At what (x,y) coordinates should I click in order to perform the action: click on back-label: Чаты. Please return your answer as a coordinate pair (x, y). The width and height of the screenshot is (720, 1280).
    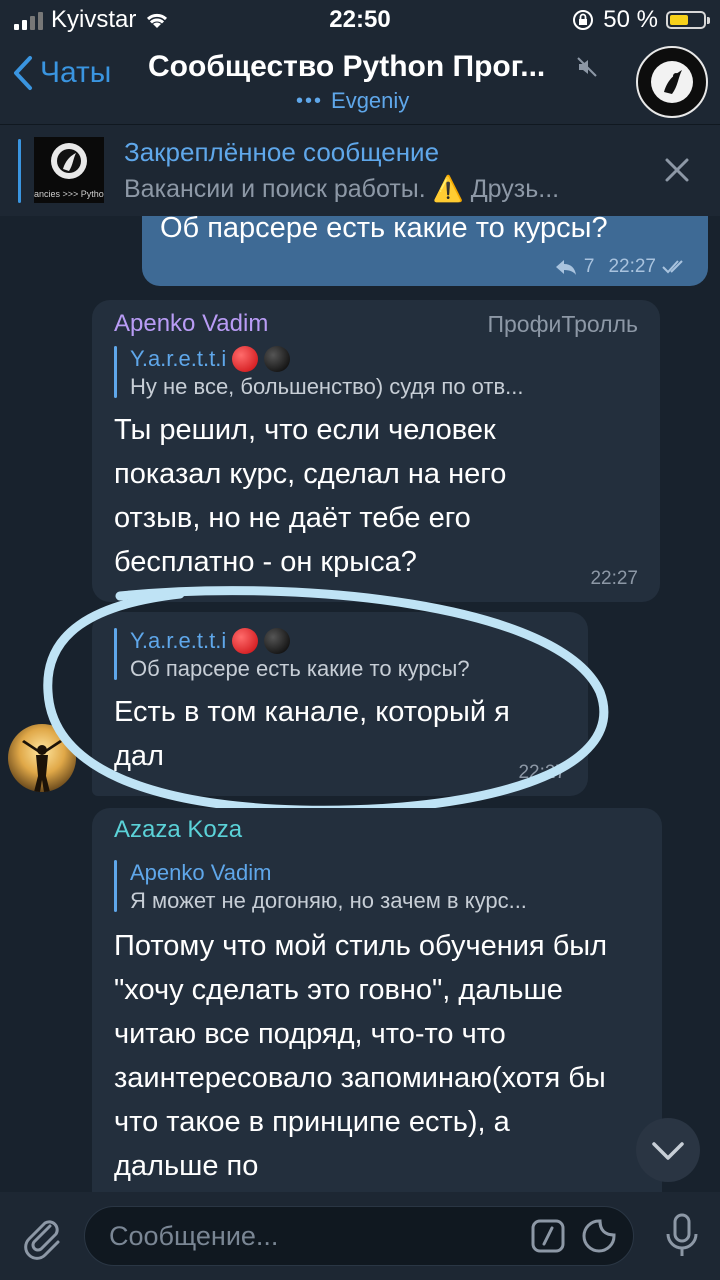
    Looking at the image, I should click on (76, 72).